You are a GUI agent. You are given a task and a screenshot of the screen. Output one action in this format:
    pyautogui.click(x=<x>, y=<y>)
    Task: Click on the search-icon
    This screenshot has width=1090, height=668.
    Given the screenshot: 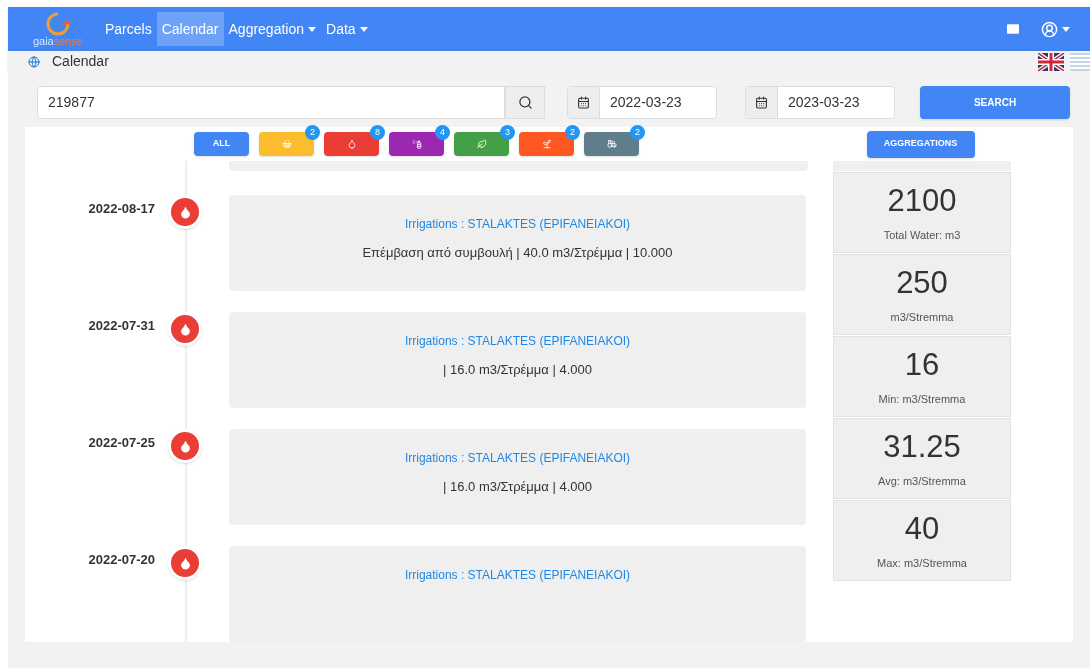 What is the action you would take?
    pyautogui.click(x=525, y=102)
    